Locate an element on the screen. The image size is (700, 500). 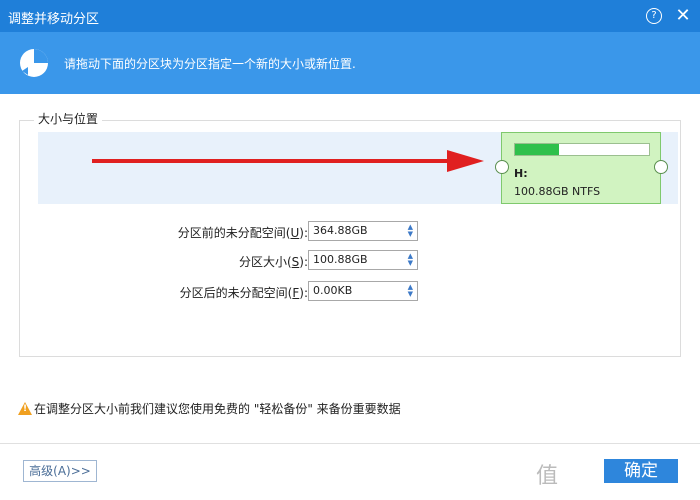
field-label: 分区大小(S): is located at coordinates (273, 262).